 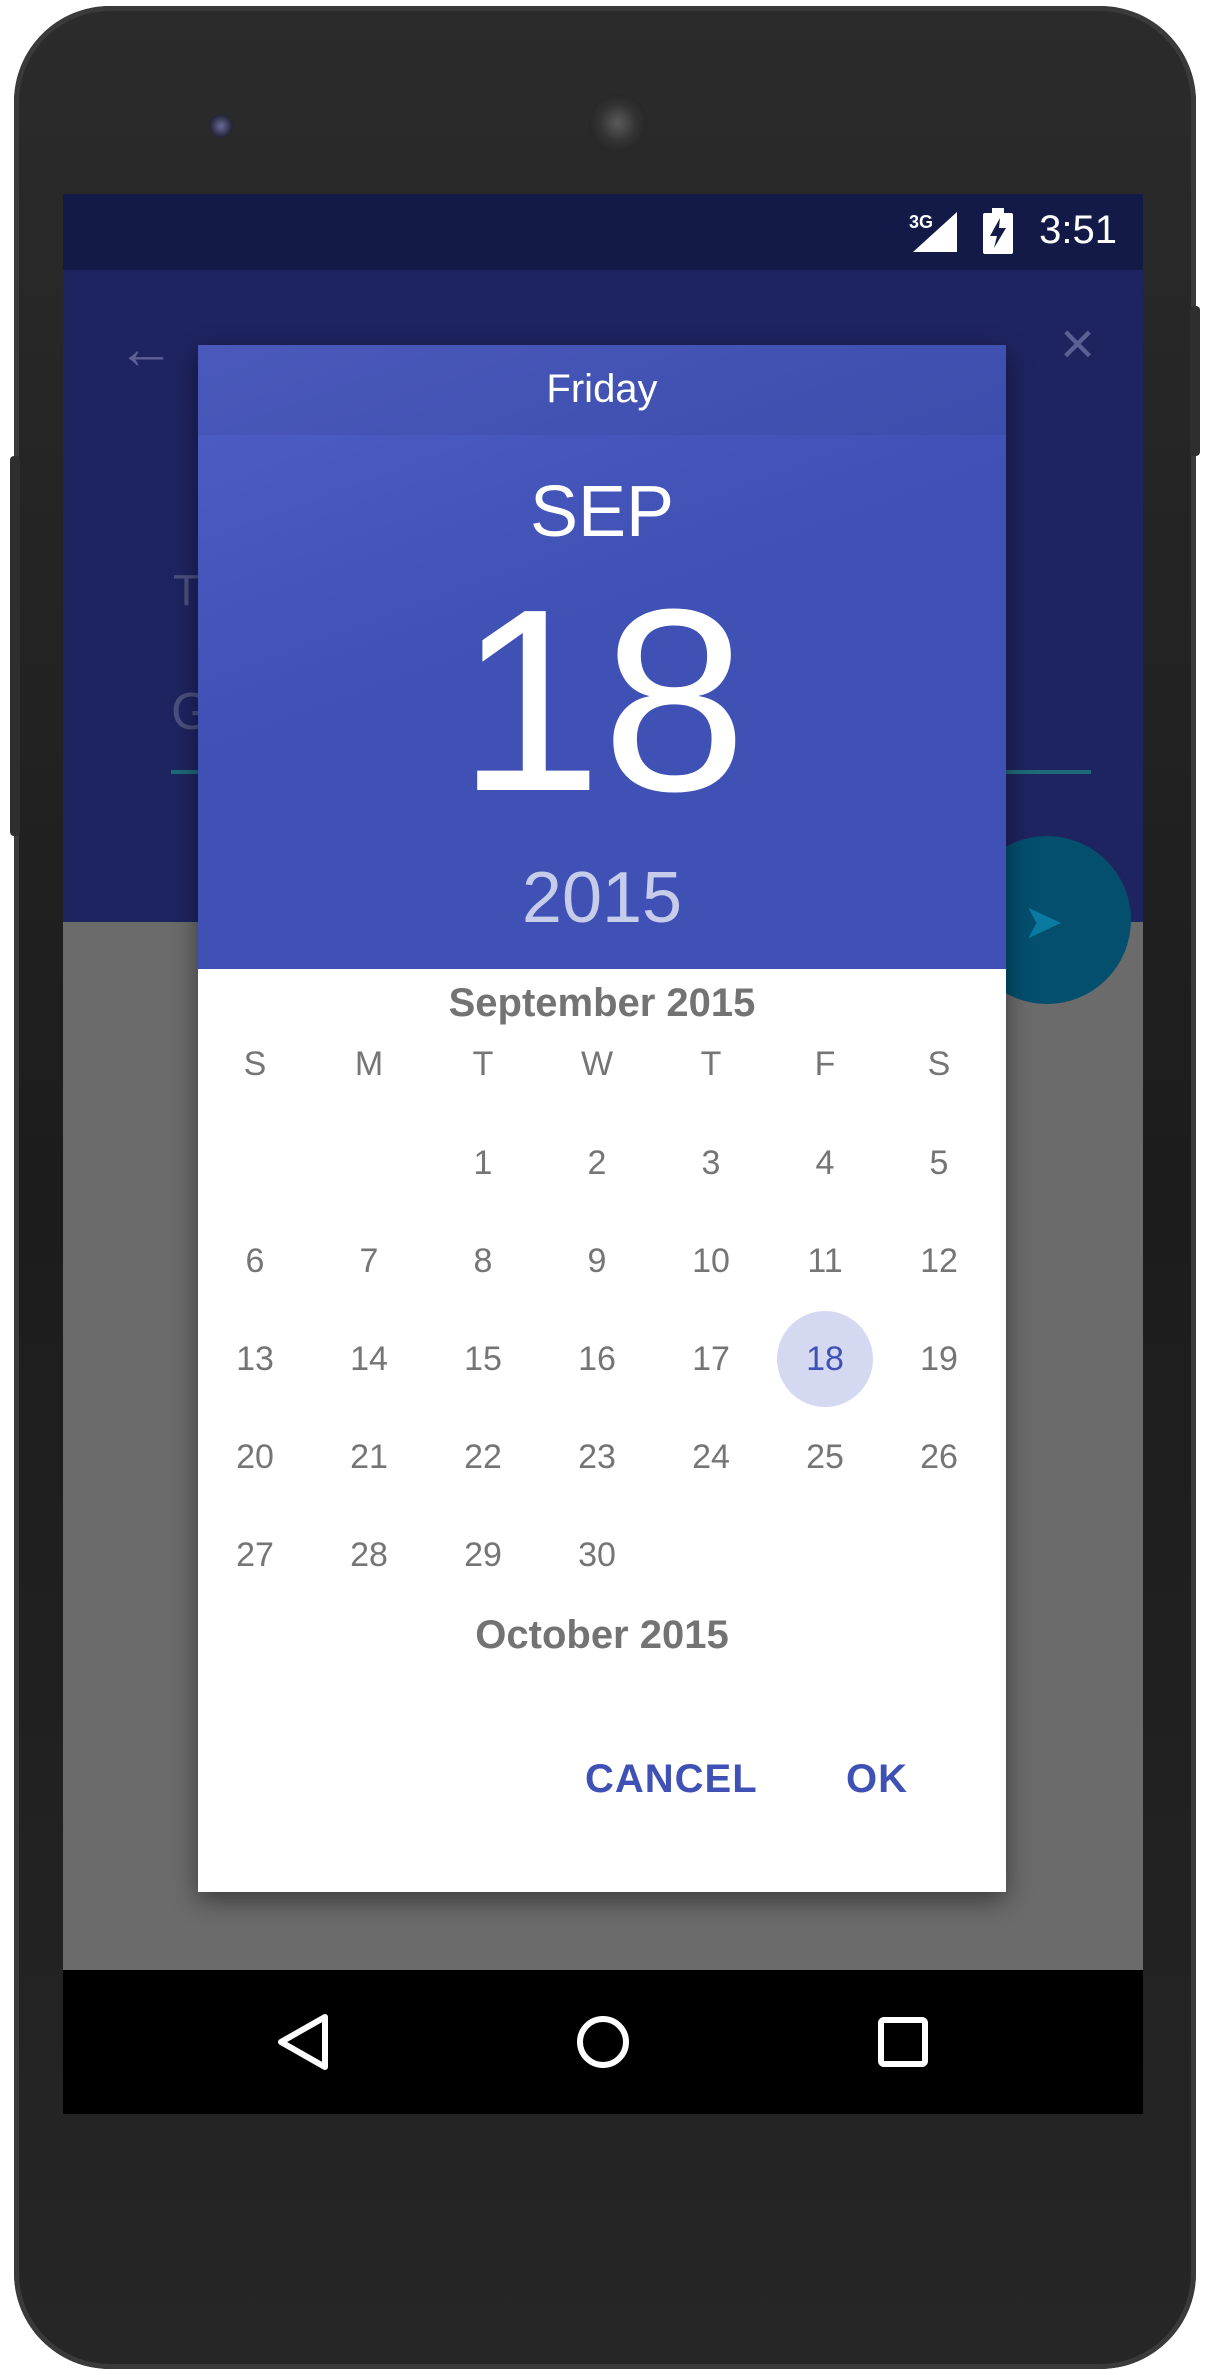 I want to click on calendar-day: 16, so click(x=597, y=1359).